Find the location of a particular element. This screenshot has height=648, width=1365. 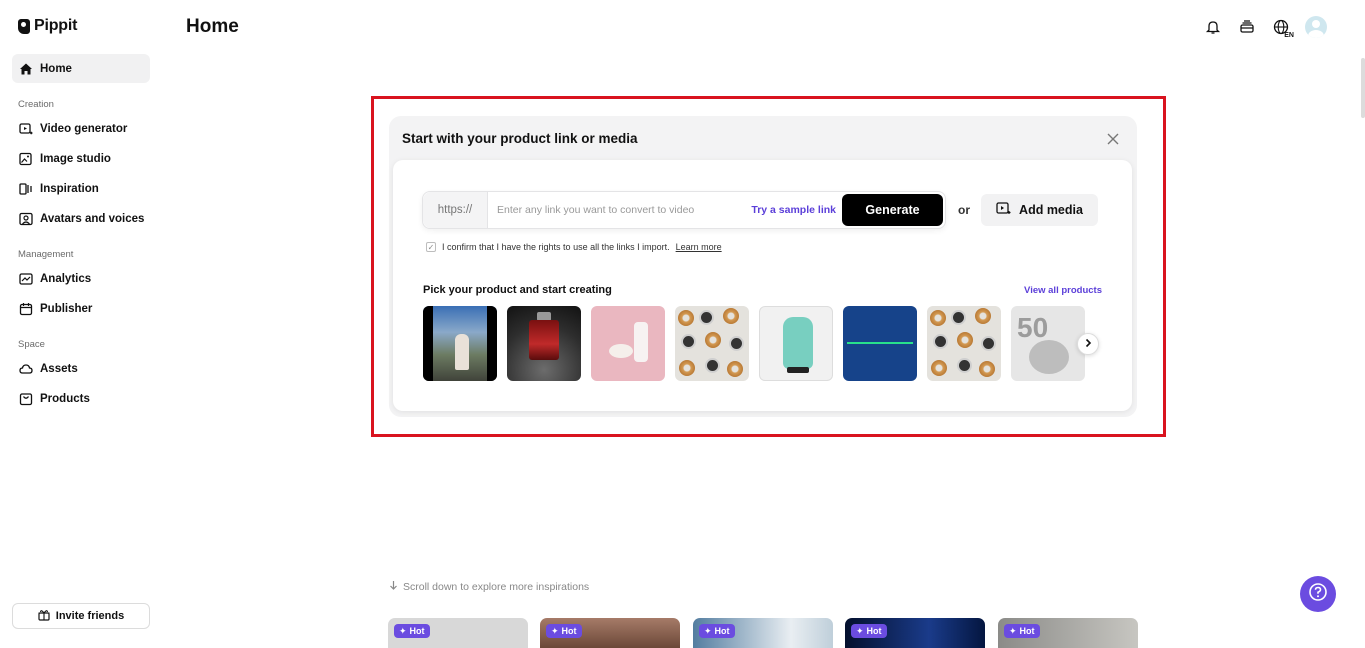

sidebar-item-assets: Assets is located at coordinates (81, 368).